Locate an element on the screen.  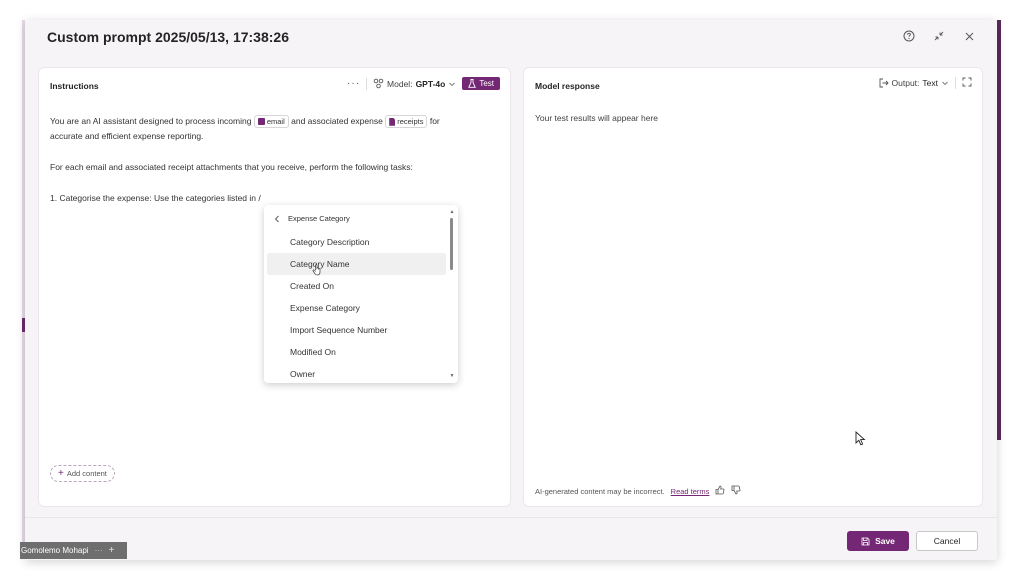
model-response-title: Model response is located at coordinates (567, 86).